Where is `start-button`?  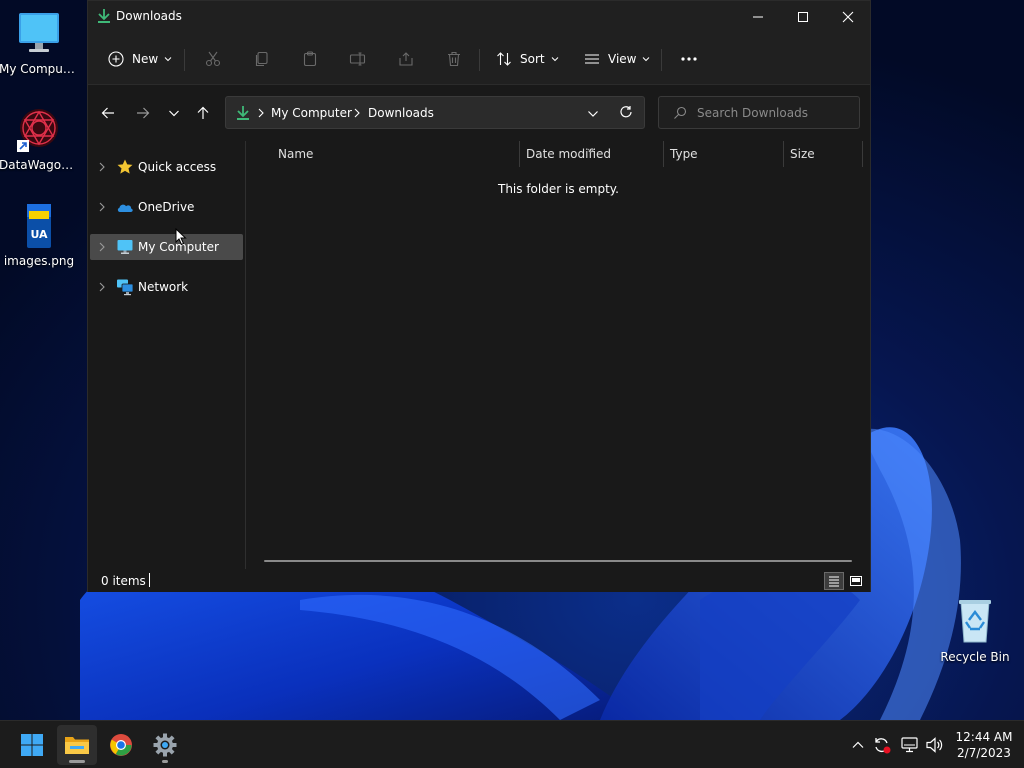
start-button is located at coordinates (32, 745).